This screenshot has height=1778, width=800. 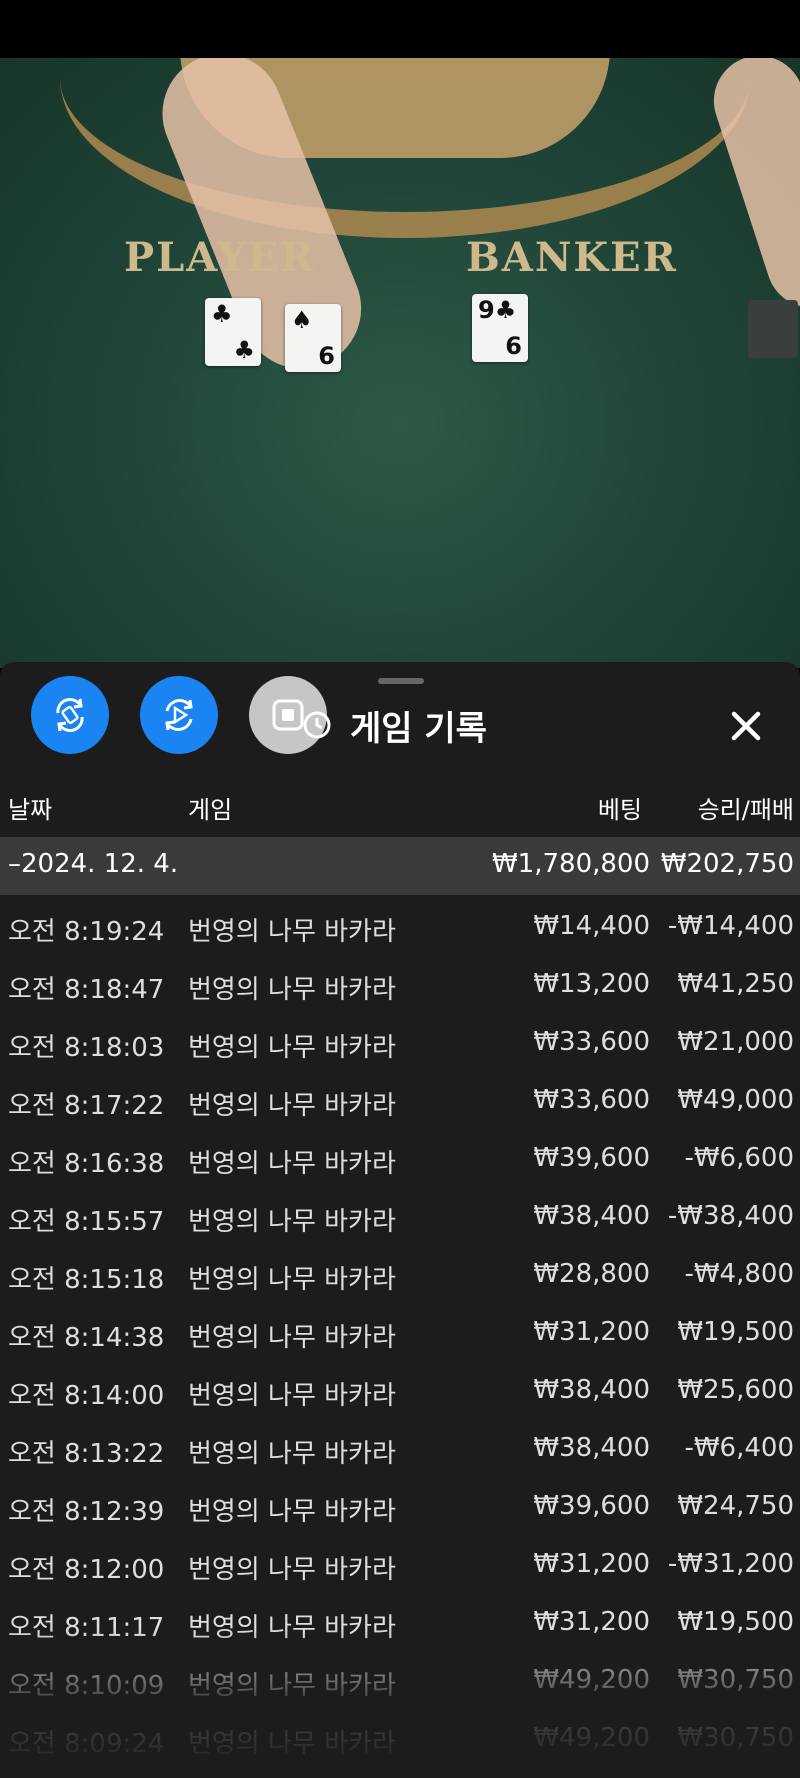 I want to click on banker-label: BANKER, so click(x=572, y=257).